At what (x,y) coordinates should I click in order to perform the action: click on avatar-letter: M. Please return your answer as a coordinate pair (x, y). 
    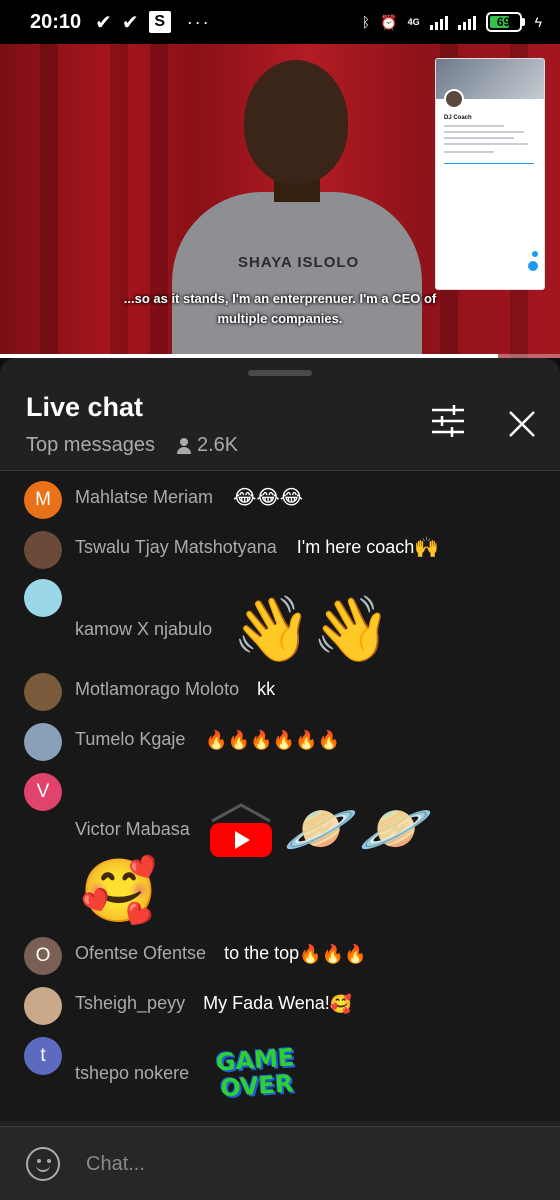
    Looking at the image, I should click on (43, 499).